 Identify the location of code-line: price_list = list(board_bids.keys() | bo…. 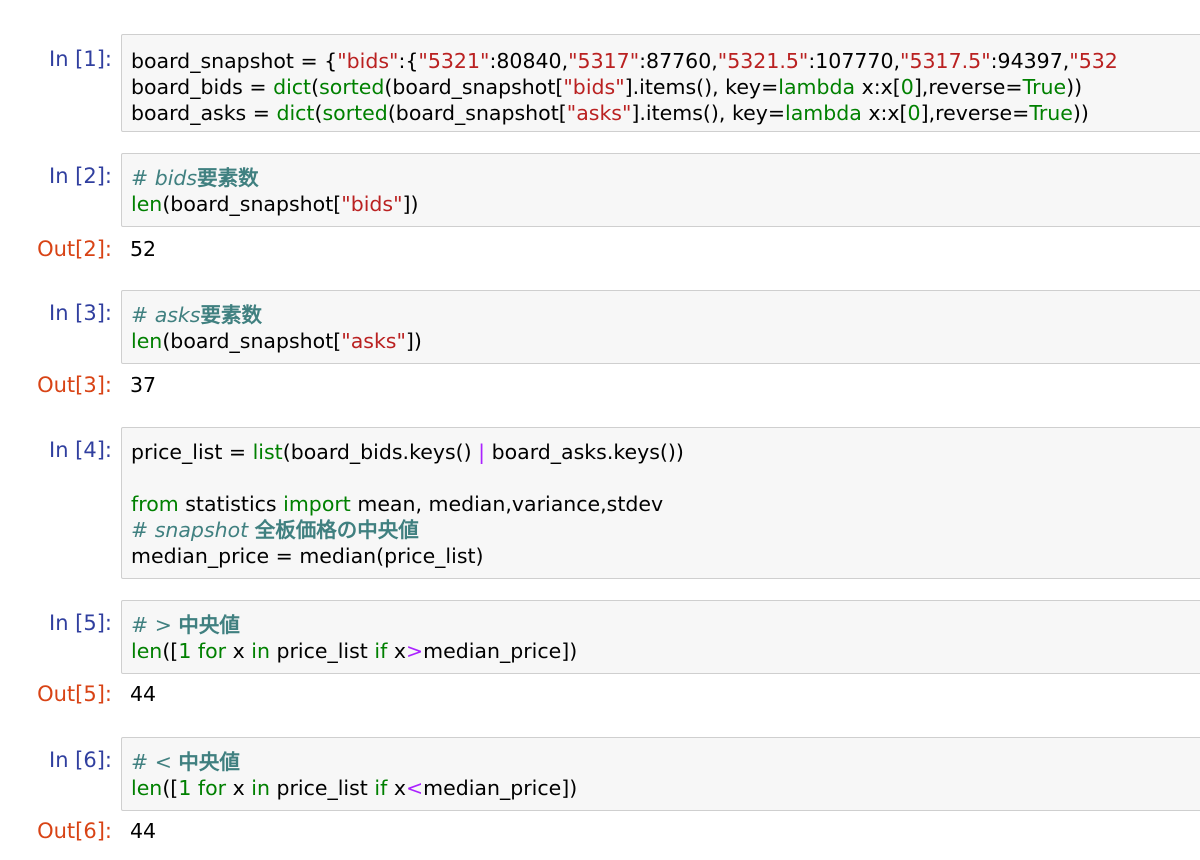
(407, 452).